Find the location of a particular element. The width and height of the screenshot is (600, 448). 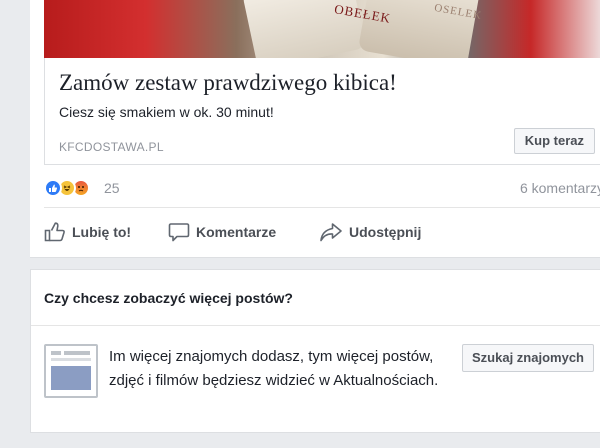

ad-domain: KFCDOSTAWA.PL is located at coordinates (111, 147).